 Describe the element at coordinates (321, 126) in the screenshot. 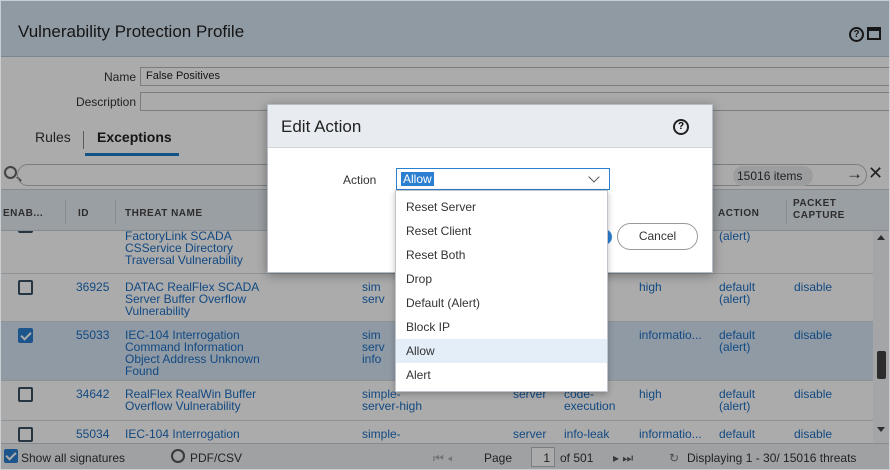

I see `dialog-title: Edit Action` at that location.